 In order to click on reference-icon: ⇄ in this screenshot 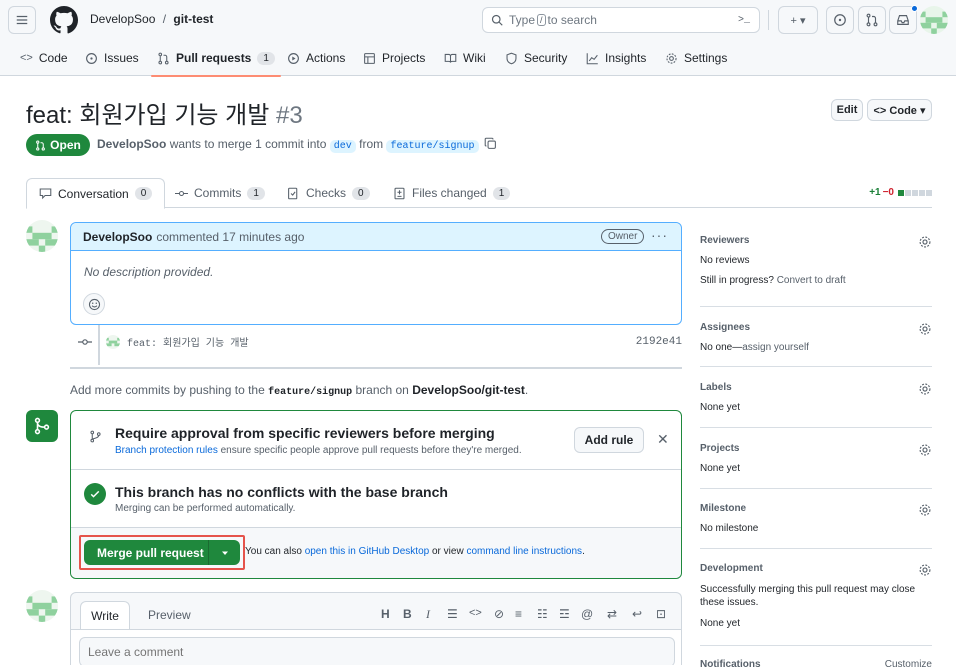, I will do `click(612, 614)`.